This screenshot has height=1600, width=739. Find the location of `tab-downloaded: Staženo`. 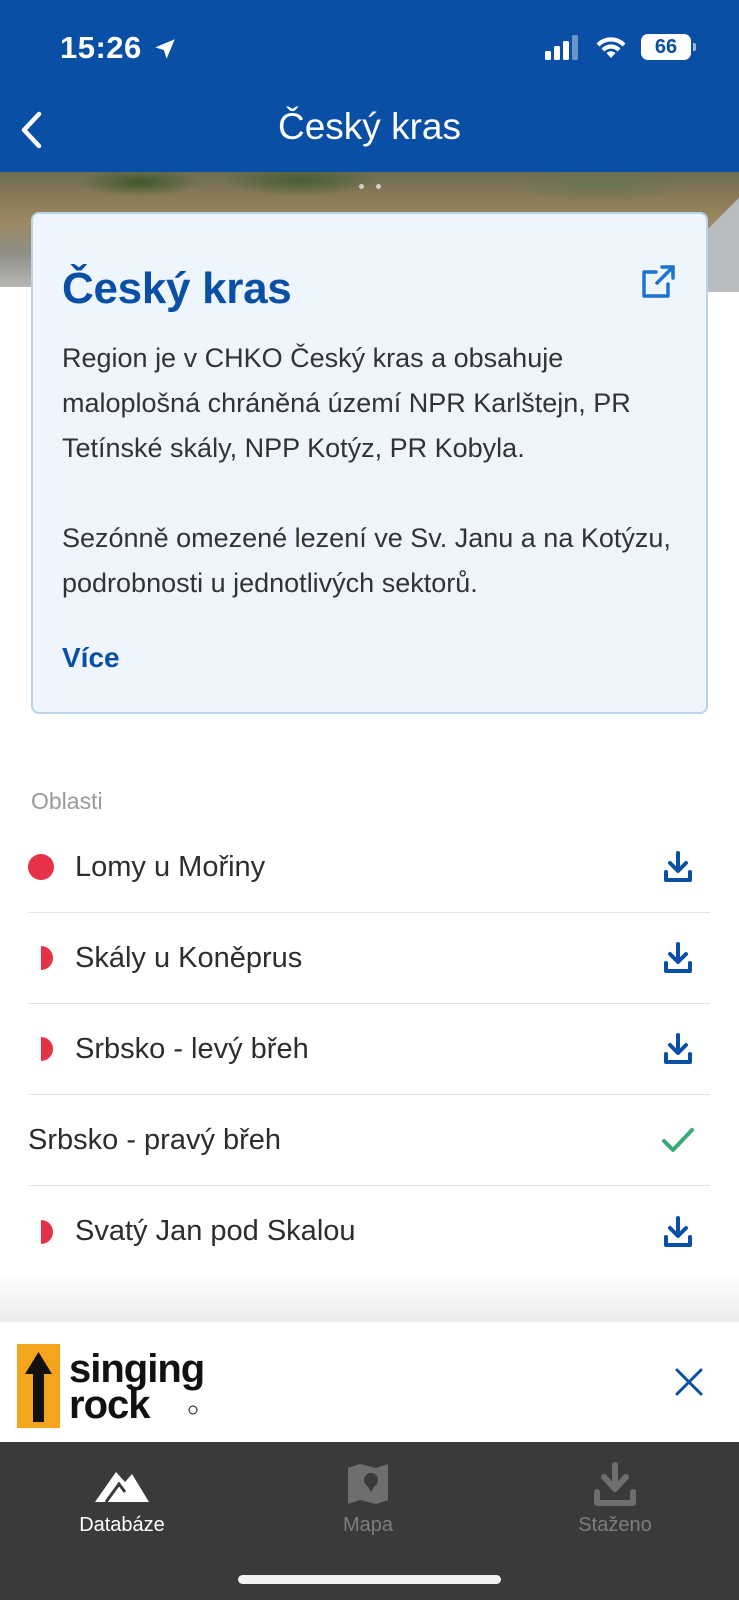

tab-downloaded: Staženo is located at coordinates (615, 1499).